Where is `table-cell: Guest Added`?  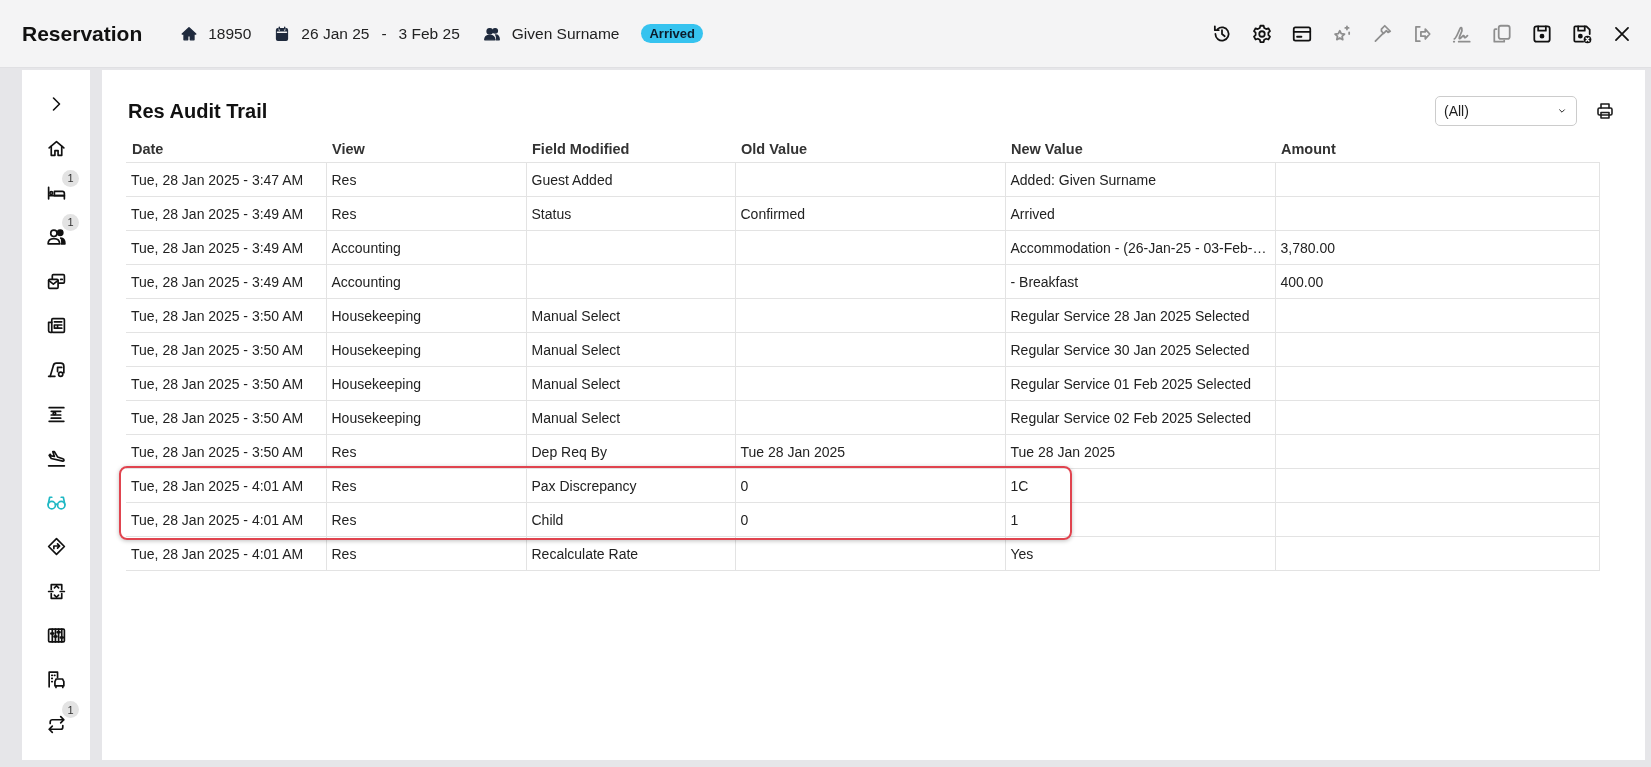
table-cell: Guest Added is located at coordinates (630, 179).